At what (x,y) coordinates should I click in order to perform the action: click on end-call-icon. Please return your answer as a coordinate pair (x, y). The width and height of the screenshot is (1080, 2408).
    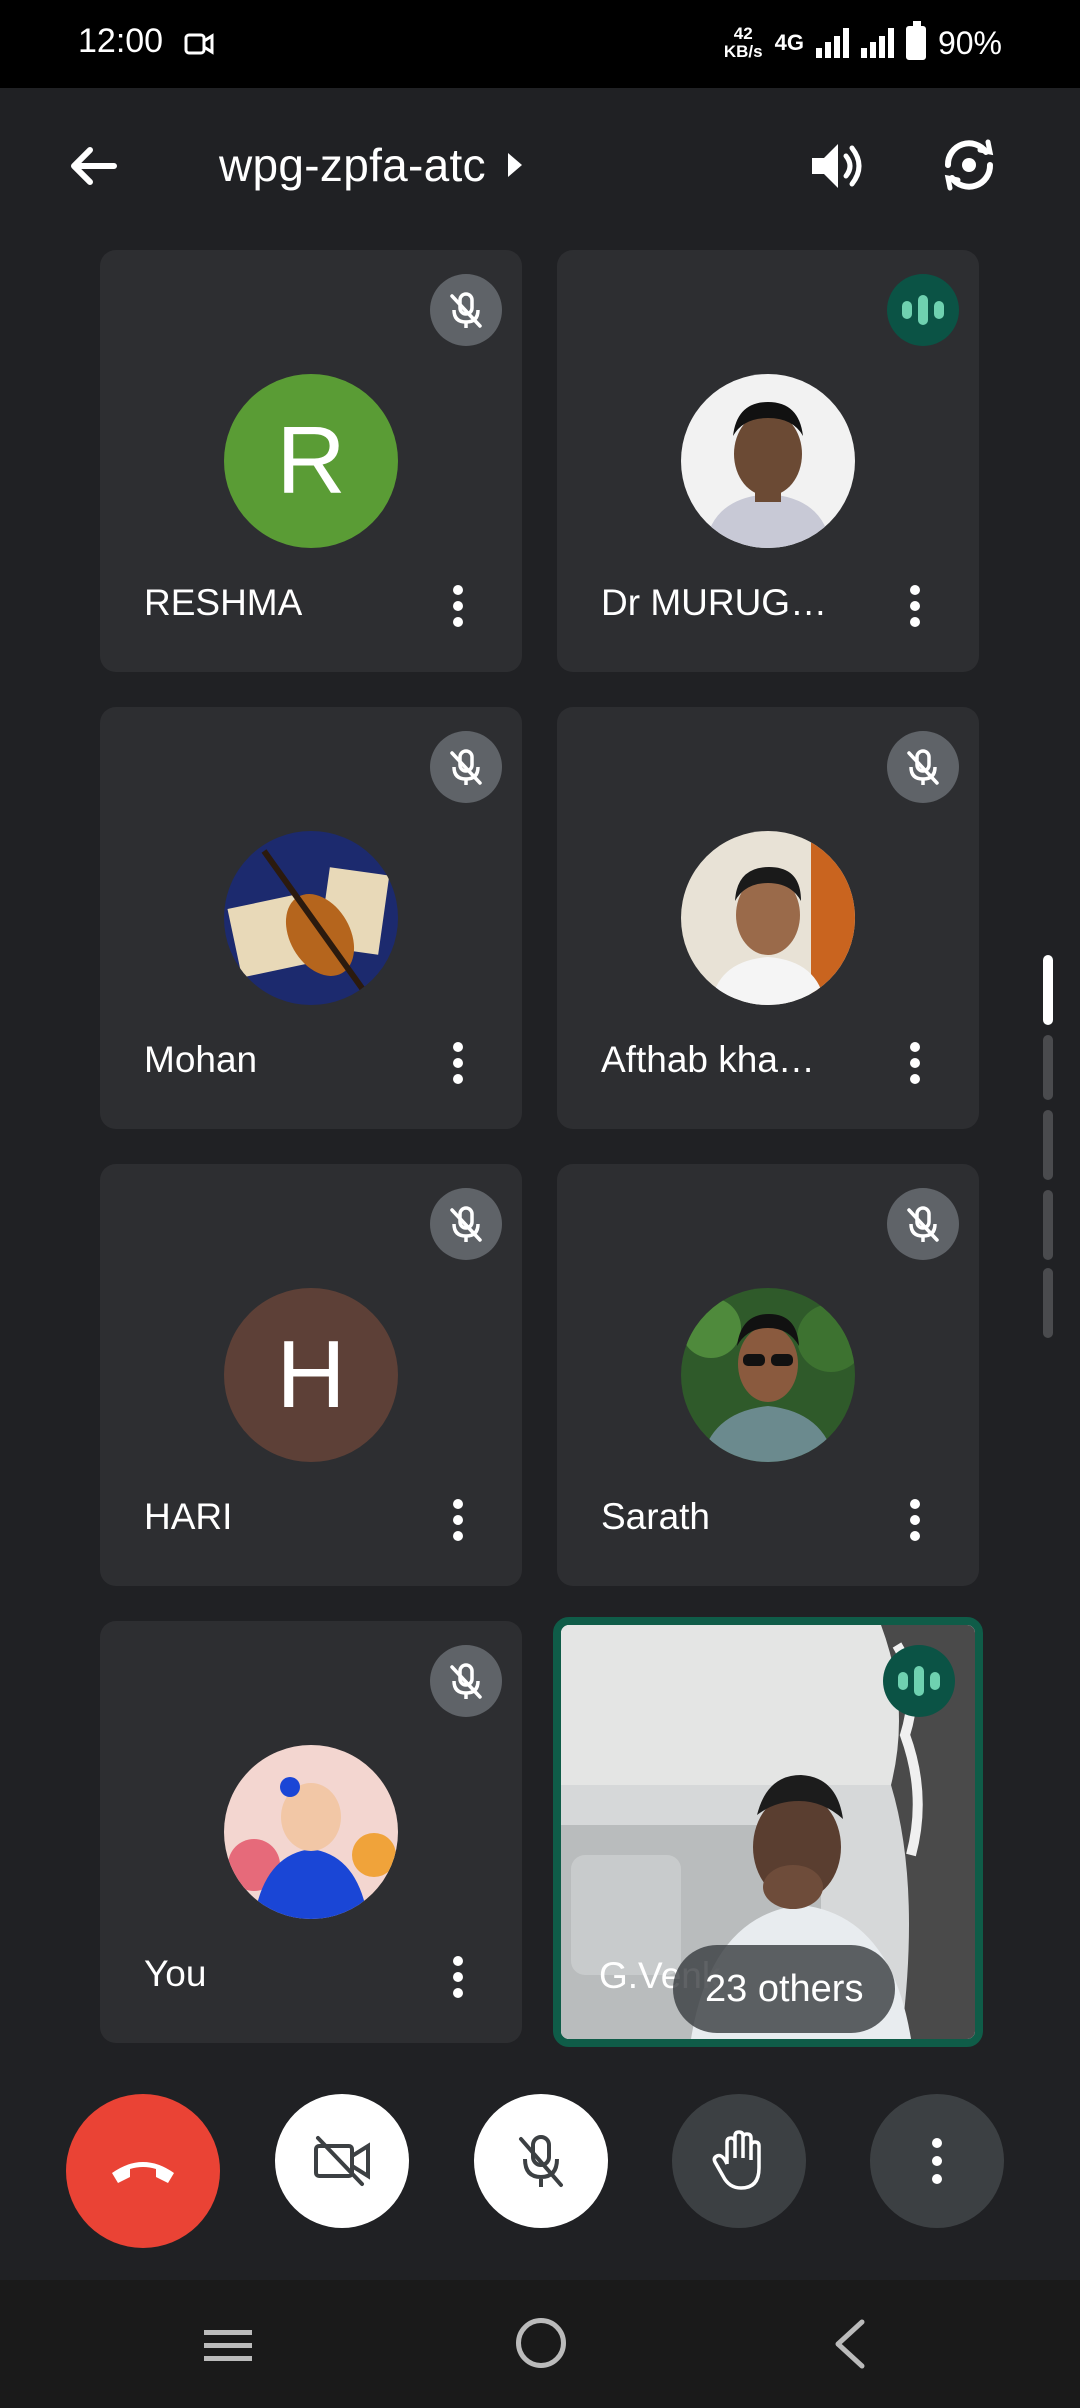
    Looking at the image, I should click on (143, 2172).